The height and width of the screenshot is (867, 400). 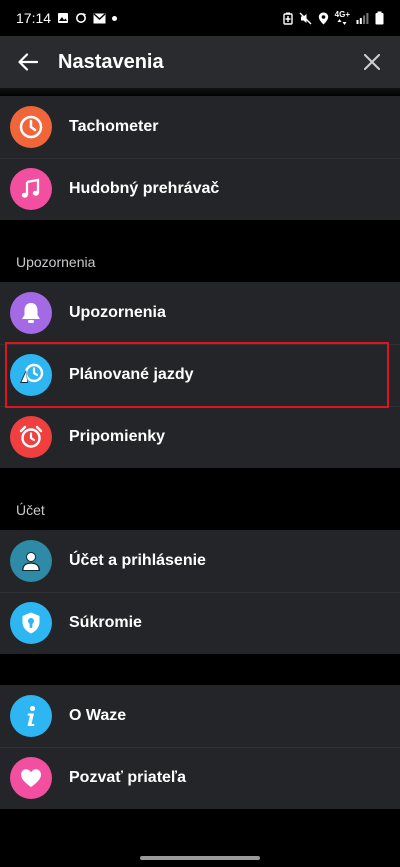 What do you see at coordinates (31, 623) in the screenshot?
I see `privacy-shield-icon` at bounding box center [31, 623].